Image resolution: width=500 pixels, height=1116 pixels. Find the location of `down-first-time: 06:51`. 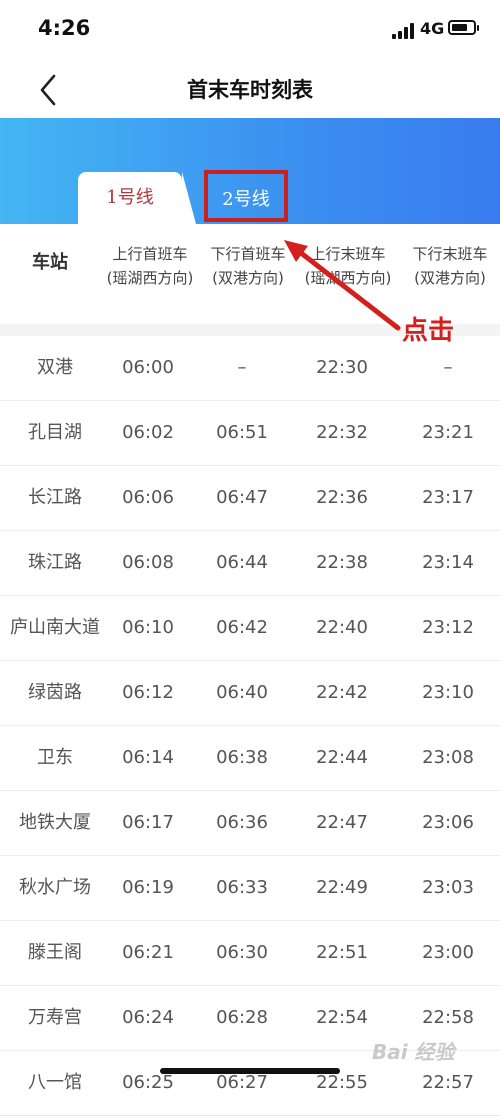

down-first-time: 06:51 is located at coordinates (242, 432).